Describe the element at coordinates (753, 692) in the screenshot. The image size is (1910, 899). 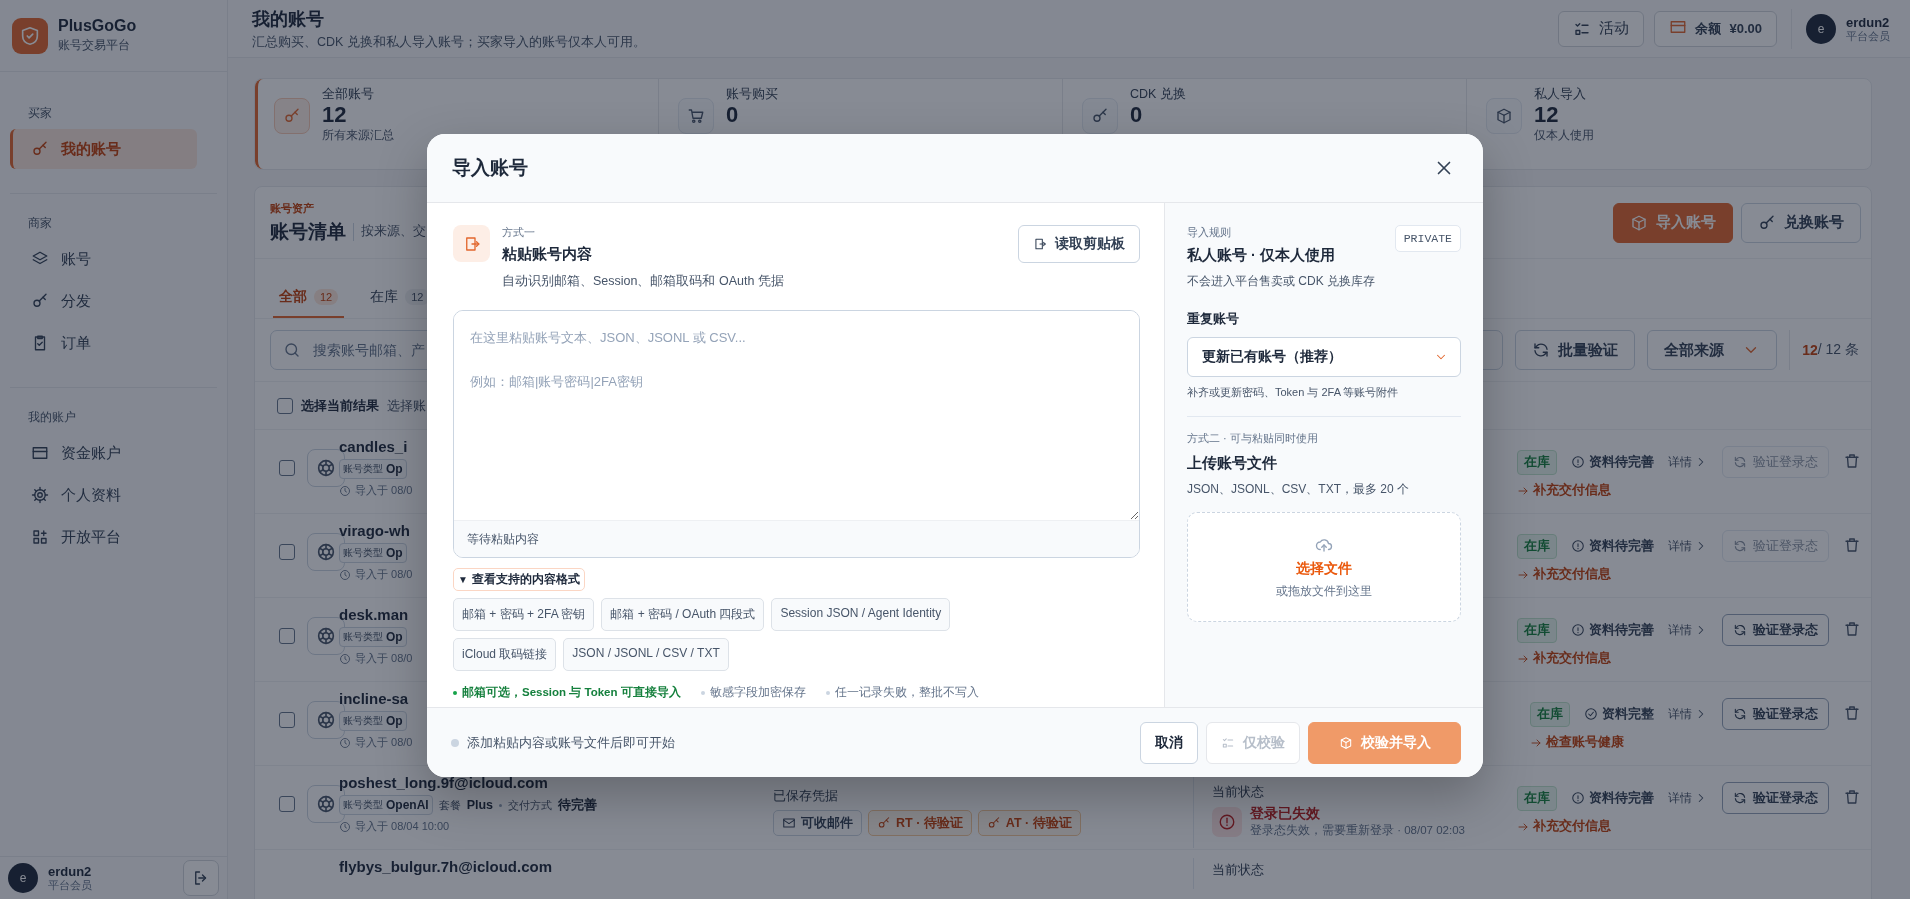
I see `note-item: 敏感字段加密保存` at that location.